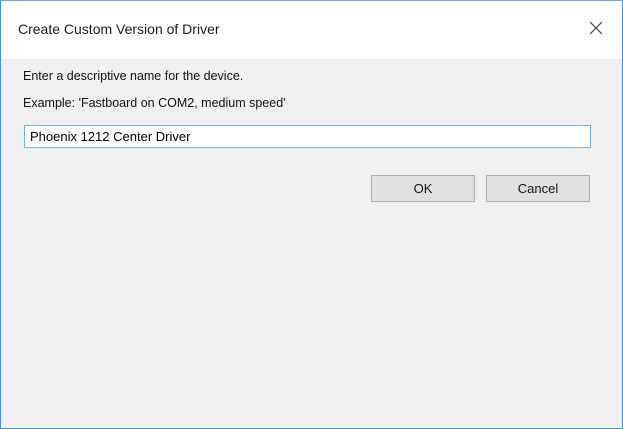  What do you see at coordinates (119, 29) in the screenshot?
I see `dialog-title: Create Custom Version of Driver` at bounding box center [119, 29].